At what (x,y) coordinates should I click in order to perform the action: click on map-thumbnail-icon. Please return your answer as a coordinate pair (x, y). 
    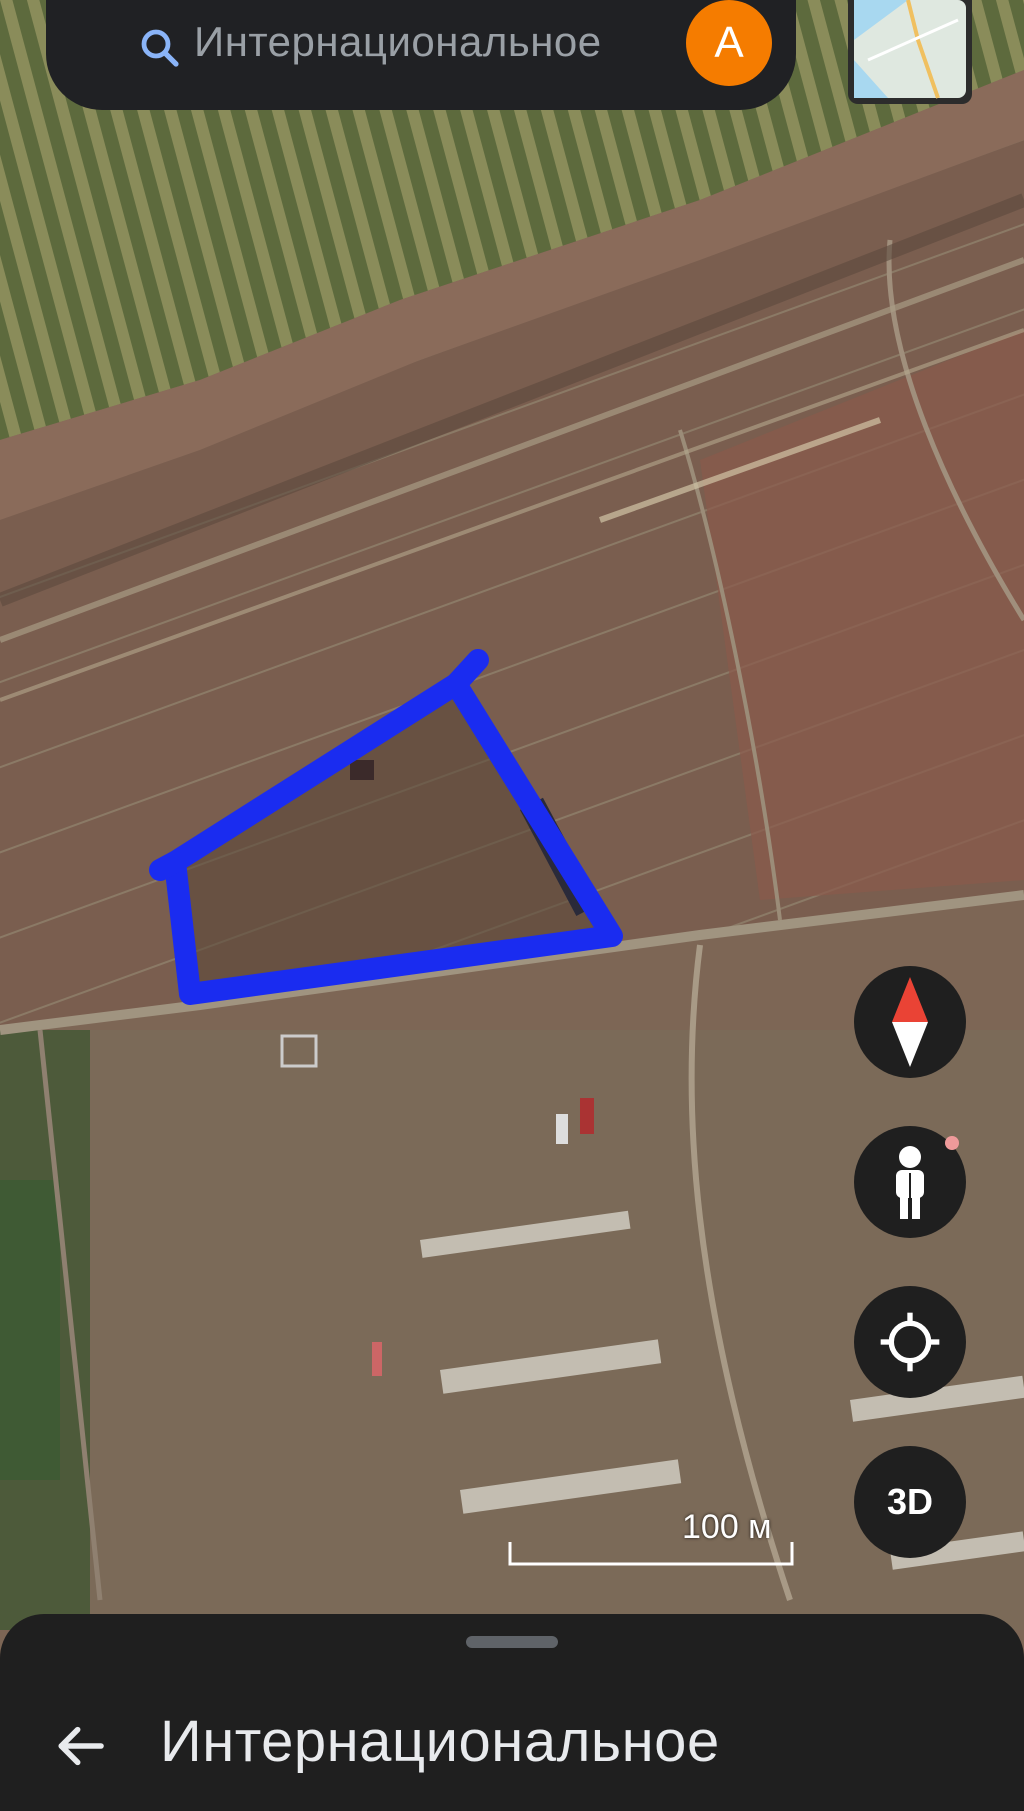
    Looking at the image, I should click on (910, 49).